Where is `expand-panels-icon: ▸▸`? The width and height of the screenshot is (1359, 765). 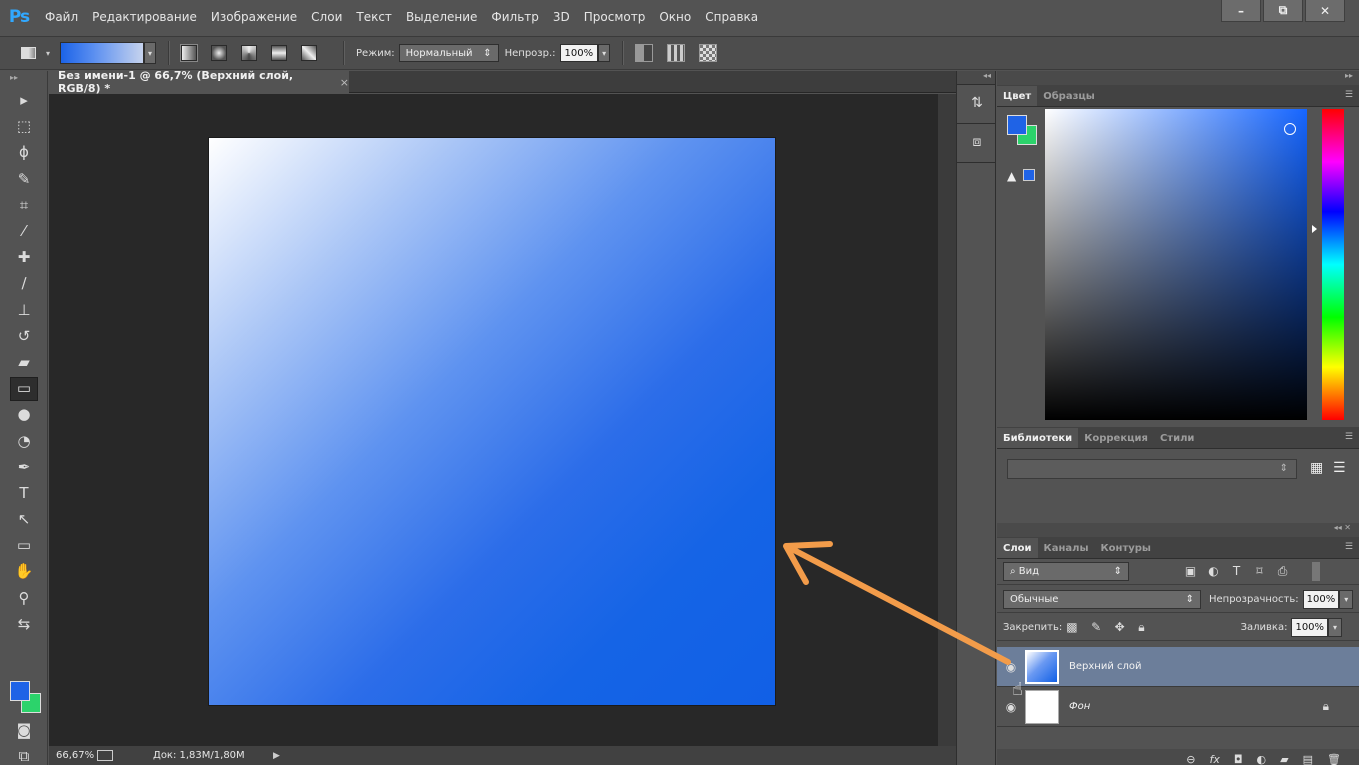
expand-panels-icon: ▸▸ is located at coordinates (1178, 78).